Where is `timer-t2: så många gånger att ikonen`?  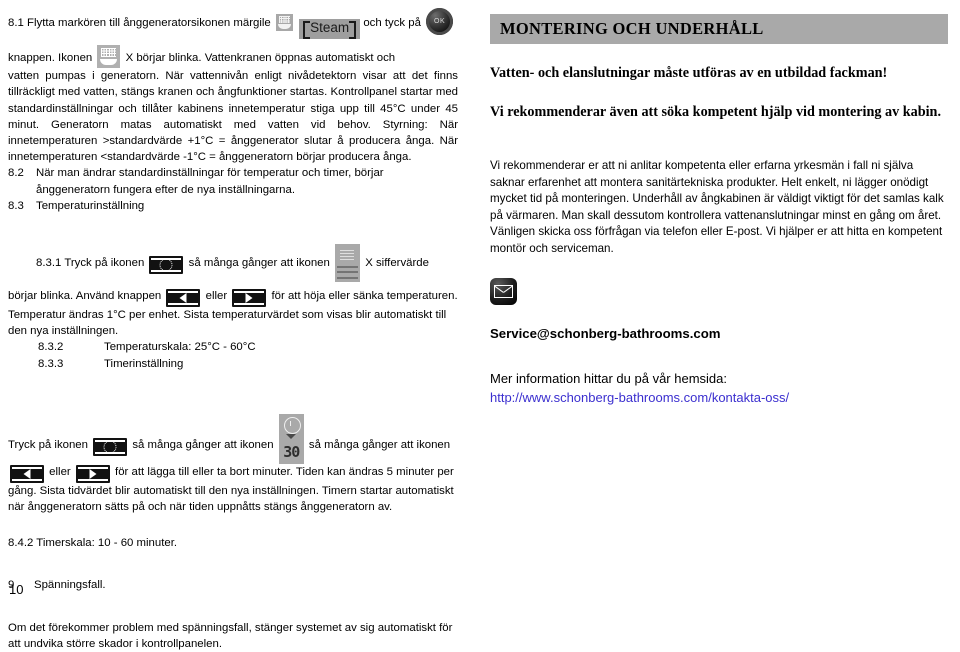 timer-t2: så många gånger att ikonen is located at coordinates (203, 444).